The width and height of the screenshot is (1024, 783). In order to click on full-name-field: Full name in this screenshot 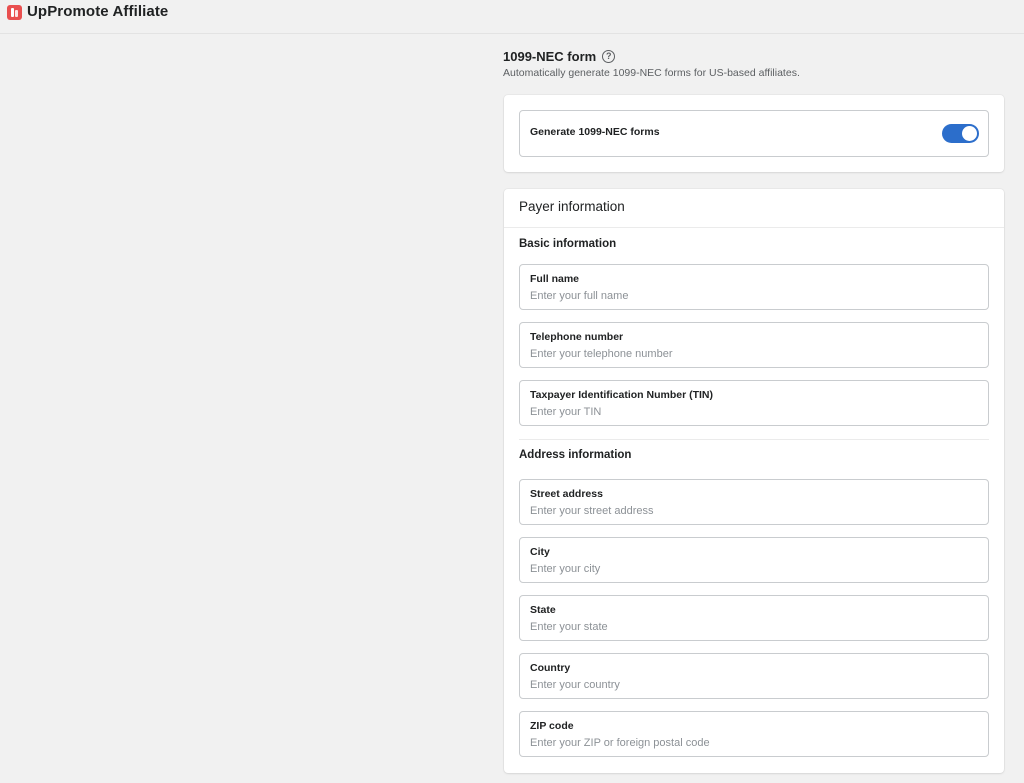, I will do `click(754, 287)`.